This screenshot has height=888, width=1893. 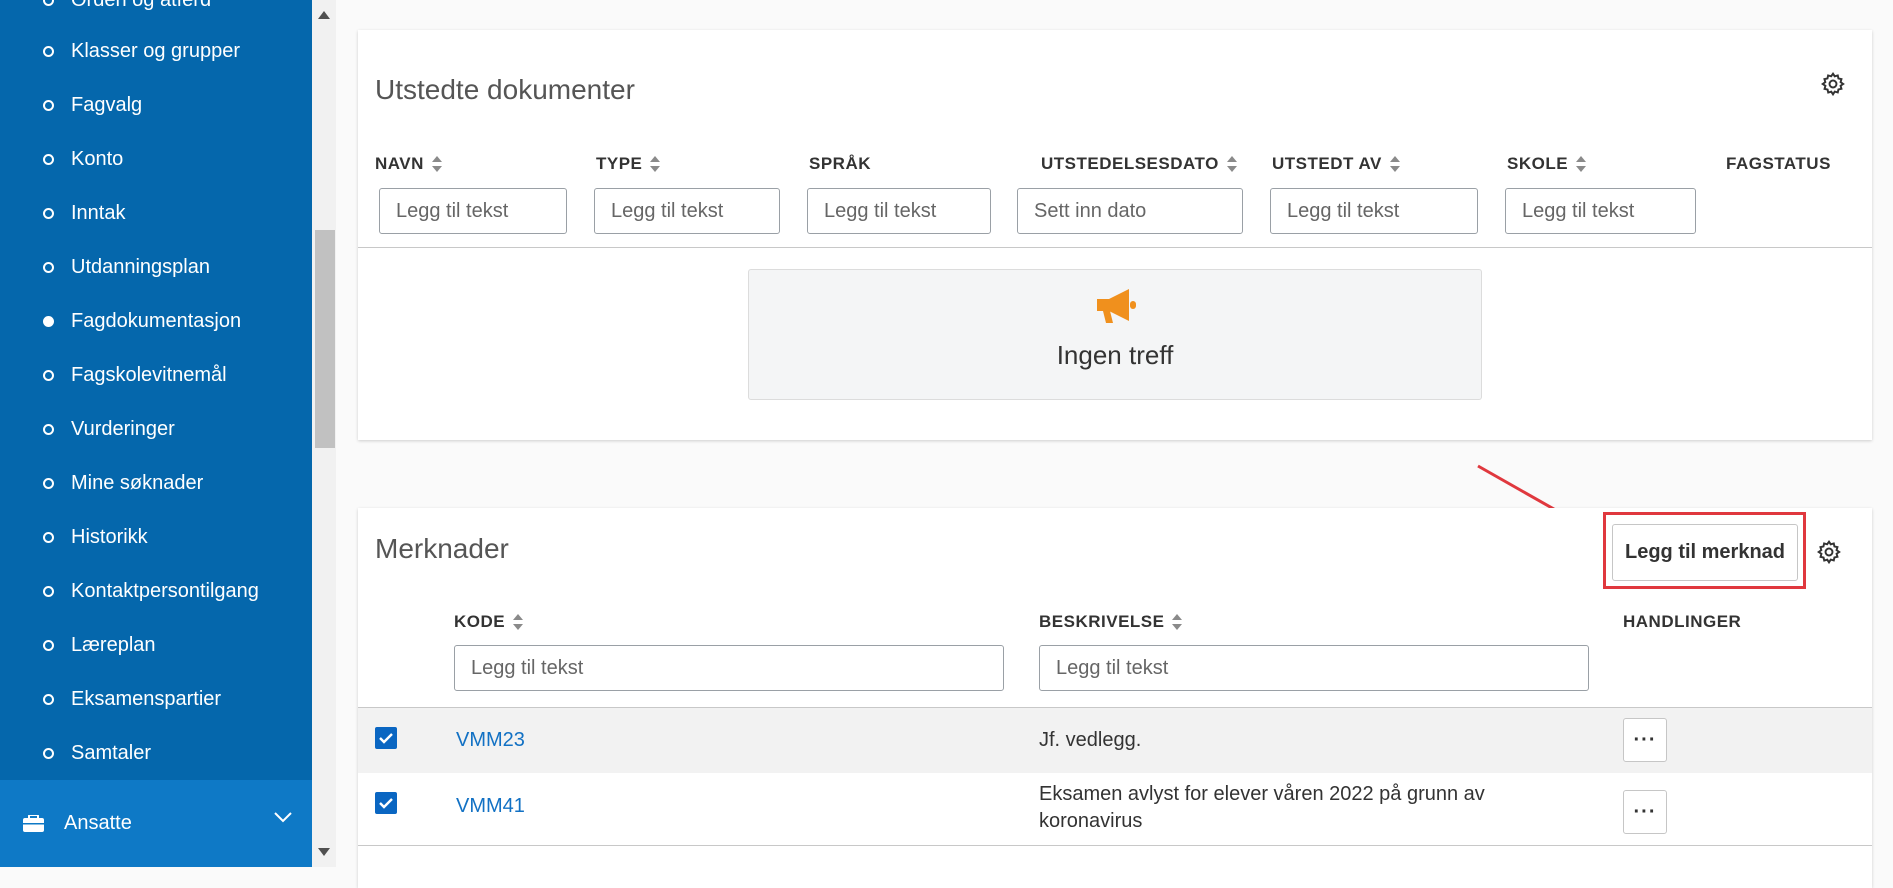 I want to click on sidebar-item-label: Konto, so click(x=97, y=158).